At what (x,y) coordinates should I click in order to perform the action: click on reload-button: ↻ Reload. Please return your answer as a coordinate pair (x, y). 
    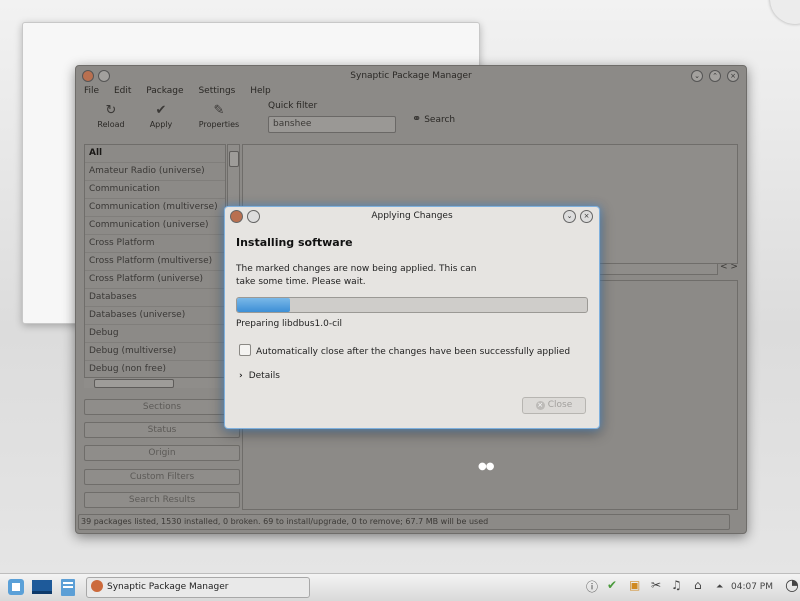
    Looking at the image, I should click on (111, 116).